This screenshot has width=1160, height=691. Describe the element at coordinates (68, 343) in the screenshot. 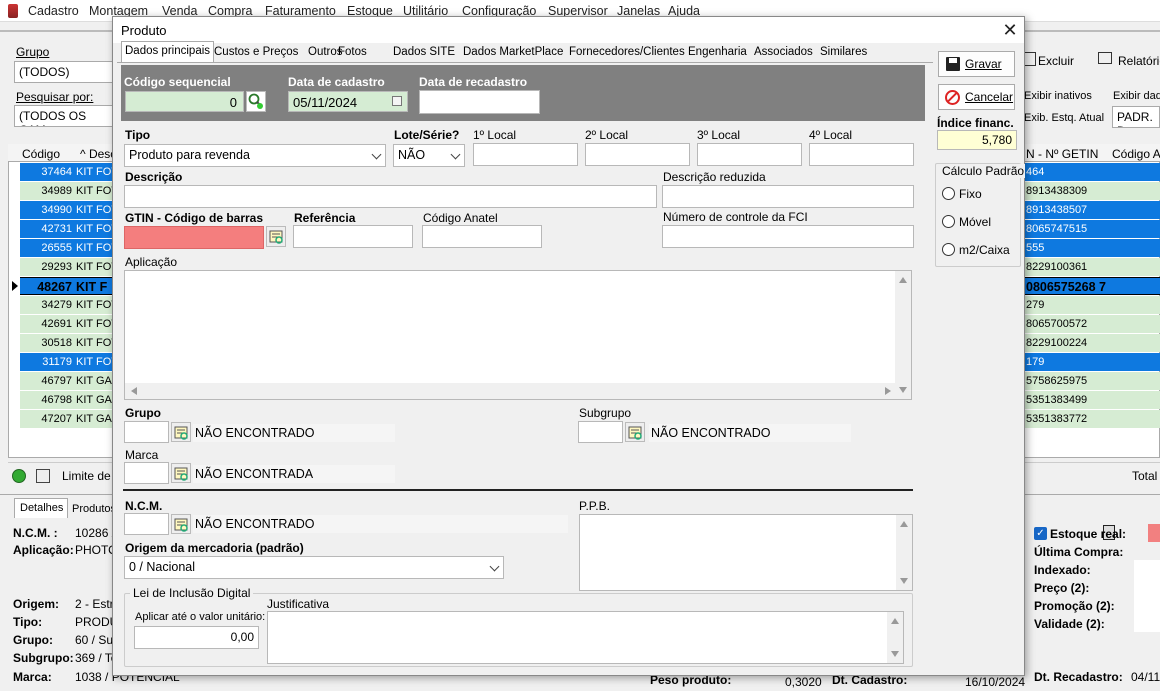

I see `table-row: 30518 KIT FOT` at that location.